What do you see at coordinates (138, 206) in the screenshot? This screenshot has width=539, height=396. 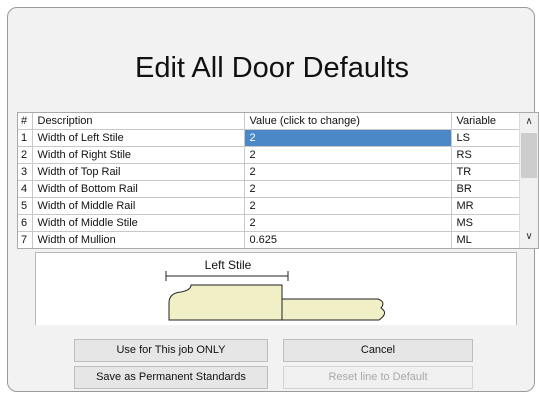 I see `row-description: Width of Middle Rail` at bounding box center [138, 206].